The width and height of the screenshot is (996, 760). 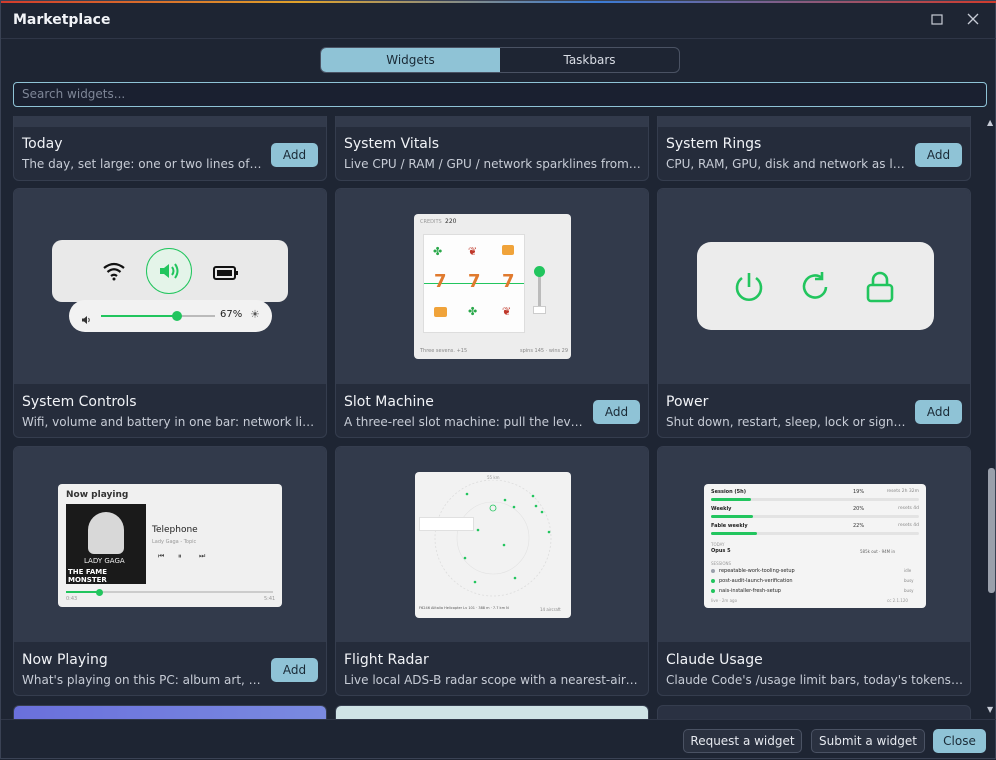 What do you see at coordinates (410, 60) in the screenshot?
I see `tab-widgets: Widgets` at bounding box center [410, 60].